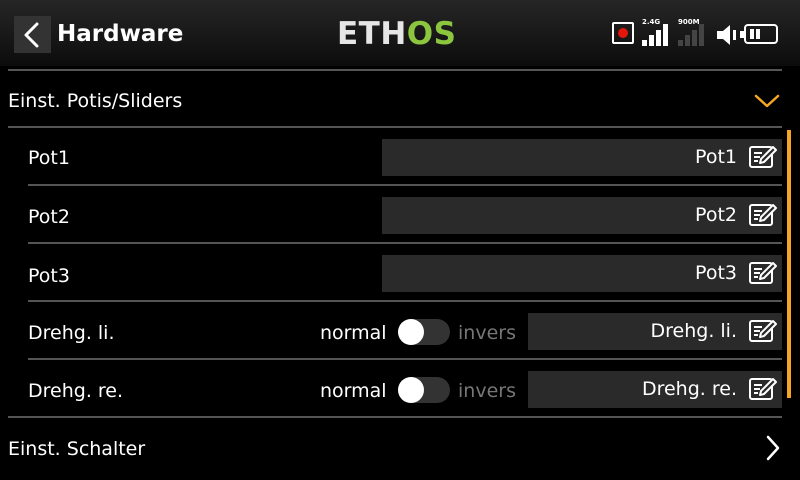  What do you see at coordinates (689, 22) in the screenshot?
I see `rf-label-900m: 900M` at bounding box center [689, 22].